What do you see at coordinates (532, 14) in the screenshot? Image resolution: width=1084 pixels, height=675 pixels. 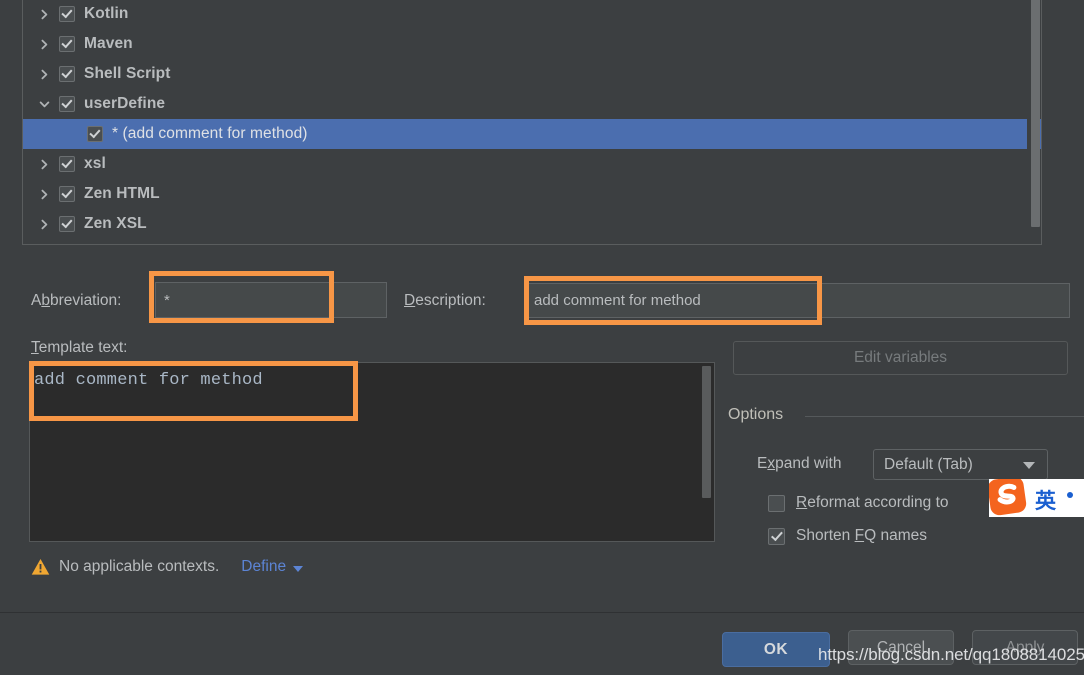 I see `tree-row: Kotlin` at bounding box center [532, 14].